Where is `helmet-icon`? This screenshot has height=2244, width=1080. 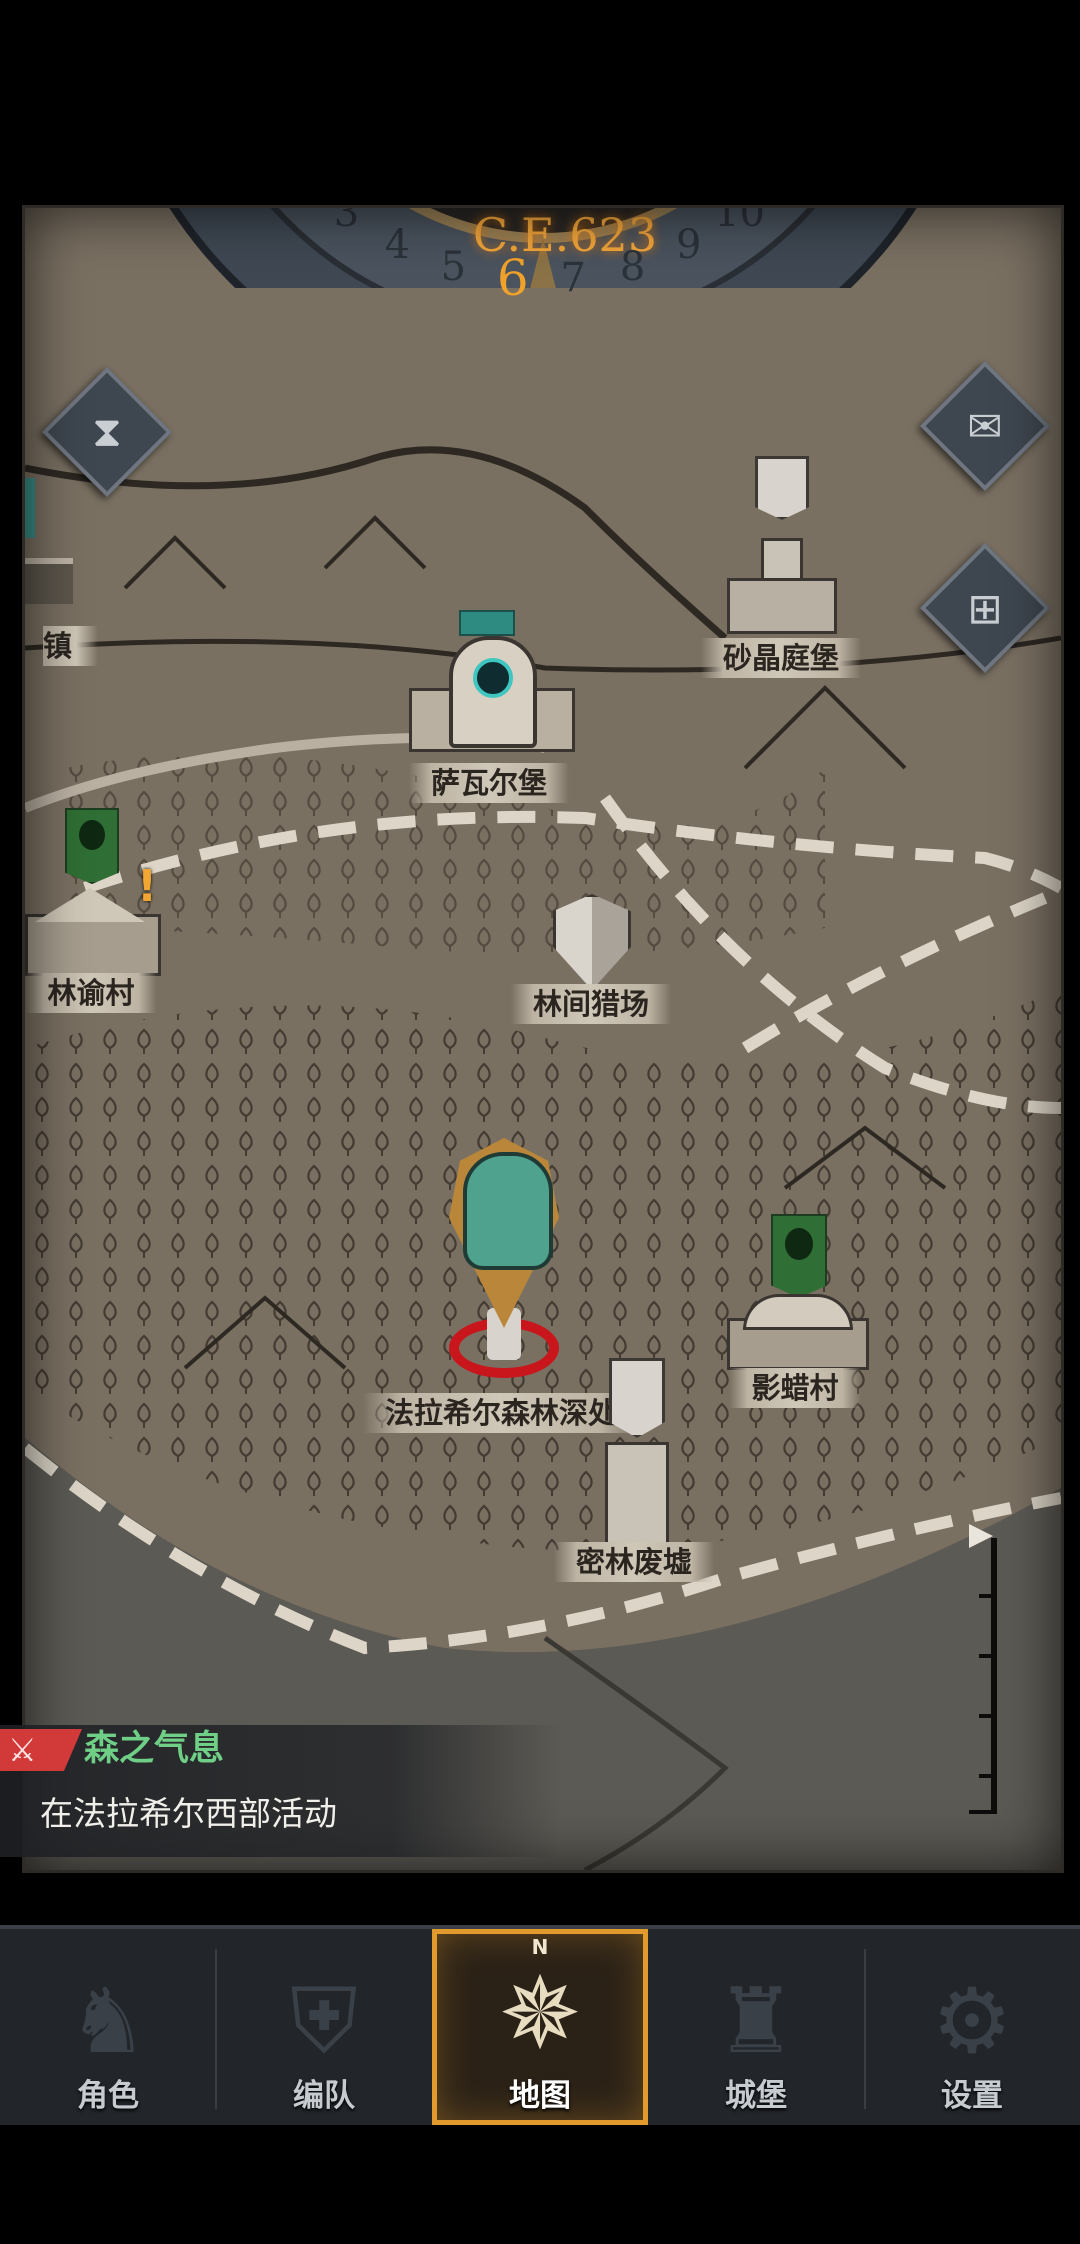
helmet-icon is located at coordinates (508, 1211).